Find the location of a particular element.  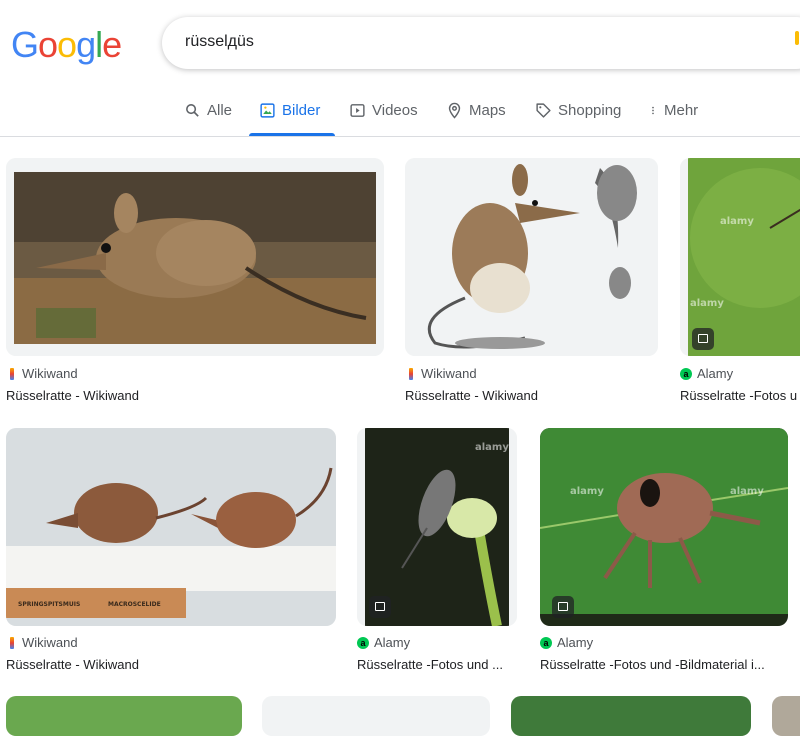

mic-icon is located at coordinates (797, 38).